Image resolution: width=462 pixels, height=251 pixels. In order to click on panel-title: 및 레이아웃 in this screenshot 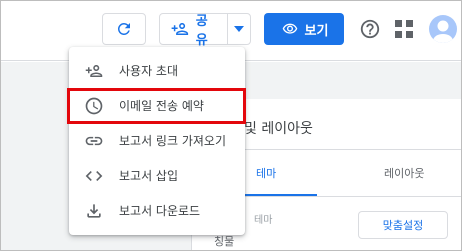, I will do `click(278, 129)`.